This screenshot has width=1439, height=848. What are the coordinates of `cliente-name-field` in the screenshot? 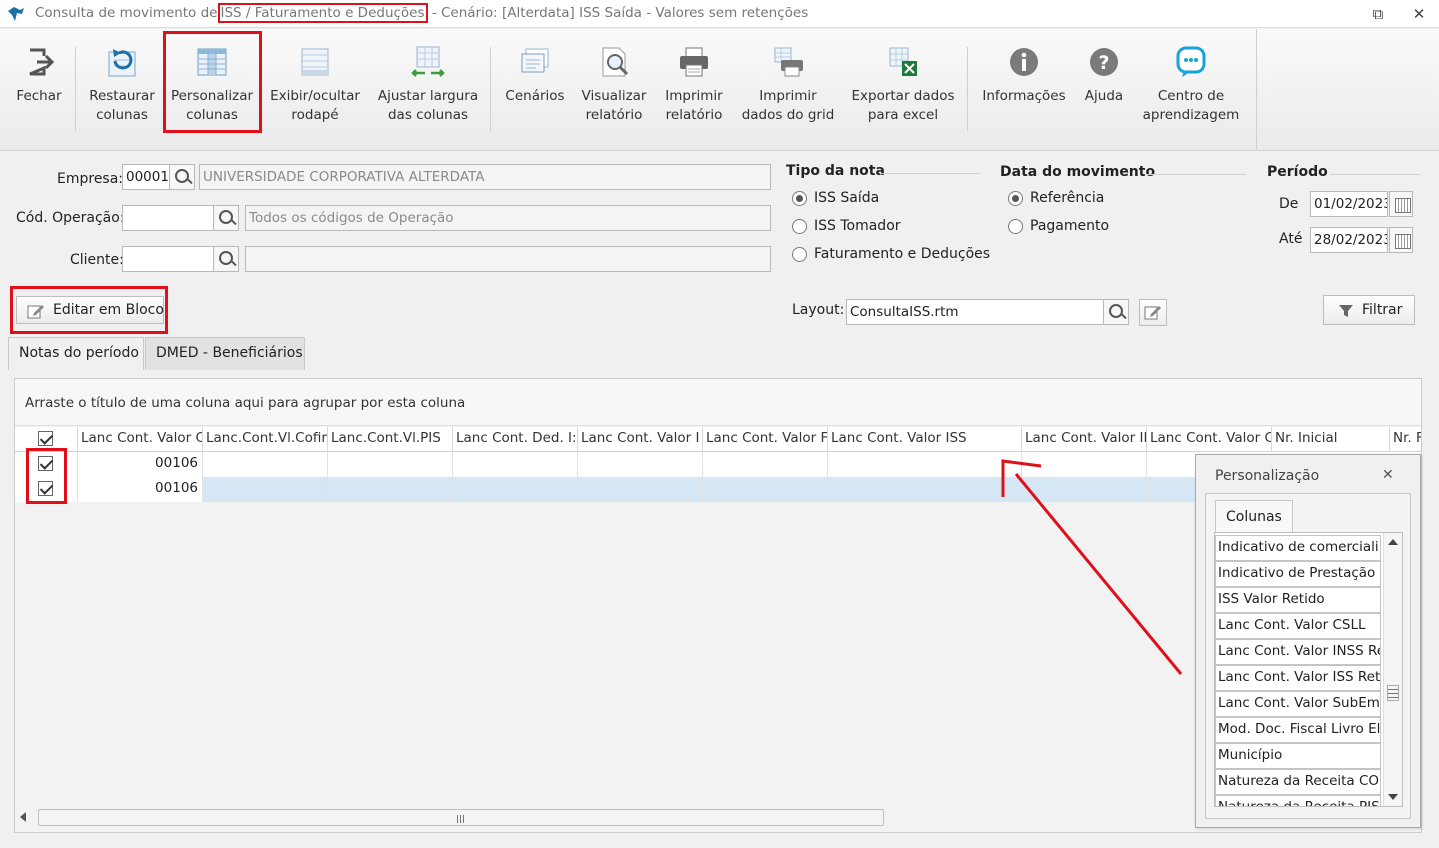 It's located at (508, 259).